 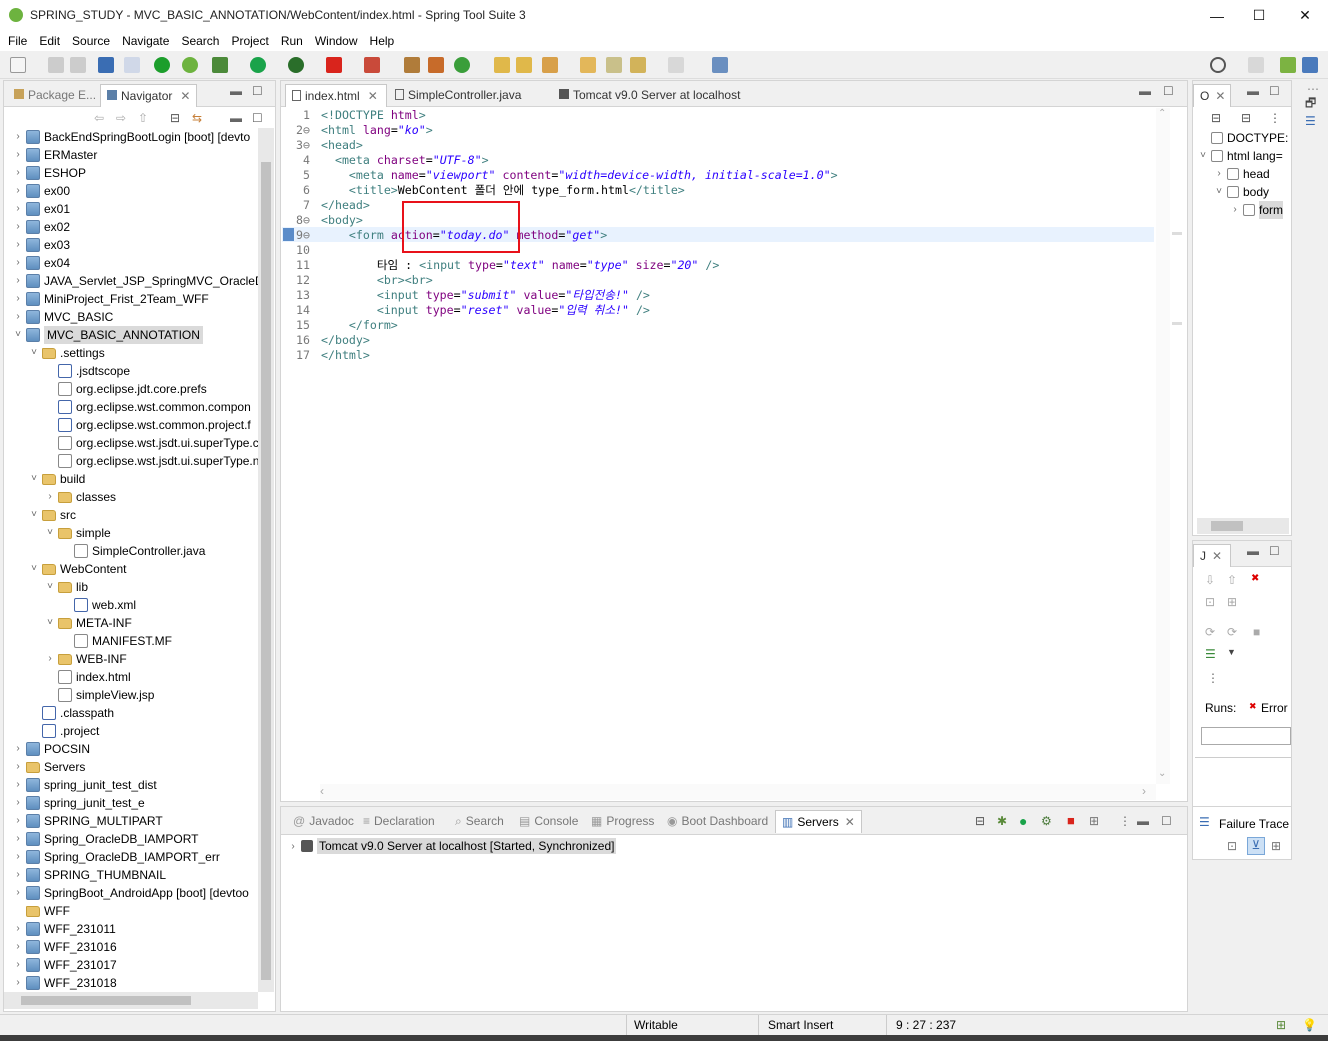 What do you see at coordinates (1094, 821) in the screenshot?
I see `publish-icon: ⊞` at bounding box center [1094, 821].